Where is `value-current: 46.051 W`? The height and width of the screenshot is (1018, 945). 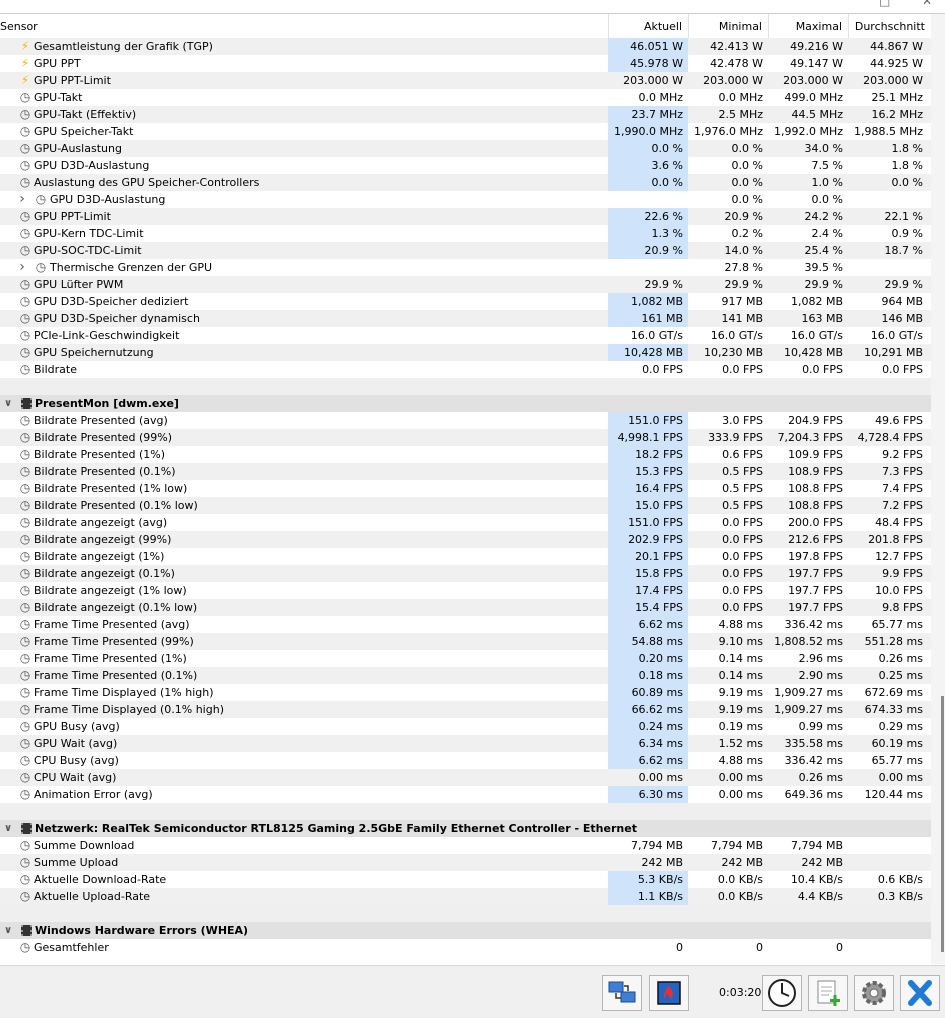 value-current: 46.051 W is located at coordinates (648, 46).